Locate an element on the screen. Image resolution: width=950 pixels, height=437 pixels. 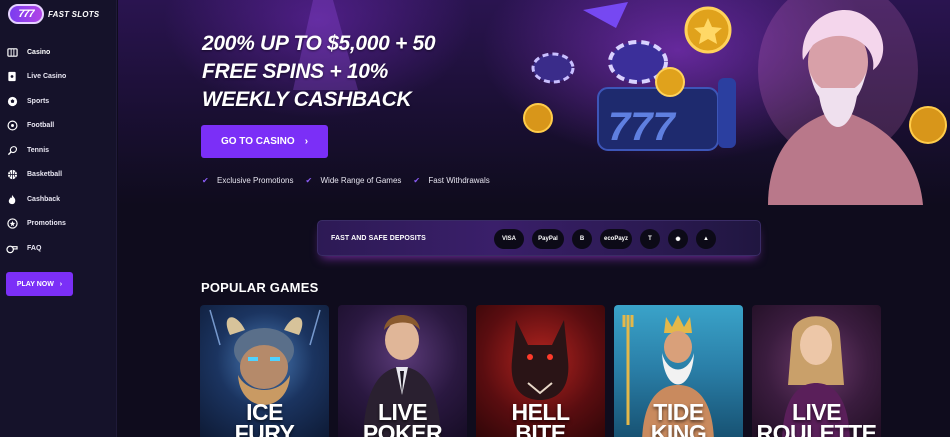
sidebar-item-label: Live Casino is located at coordinates (47, 77).